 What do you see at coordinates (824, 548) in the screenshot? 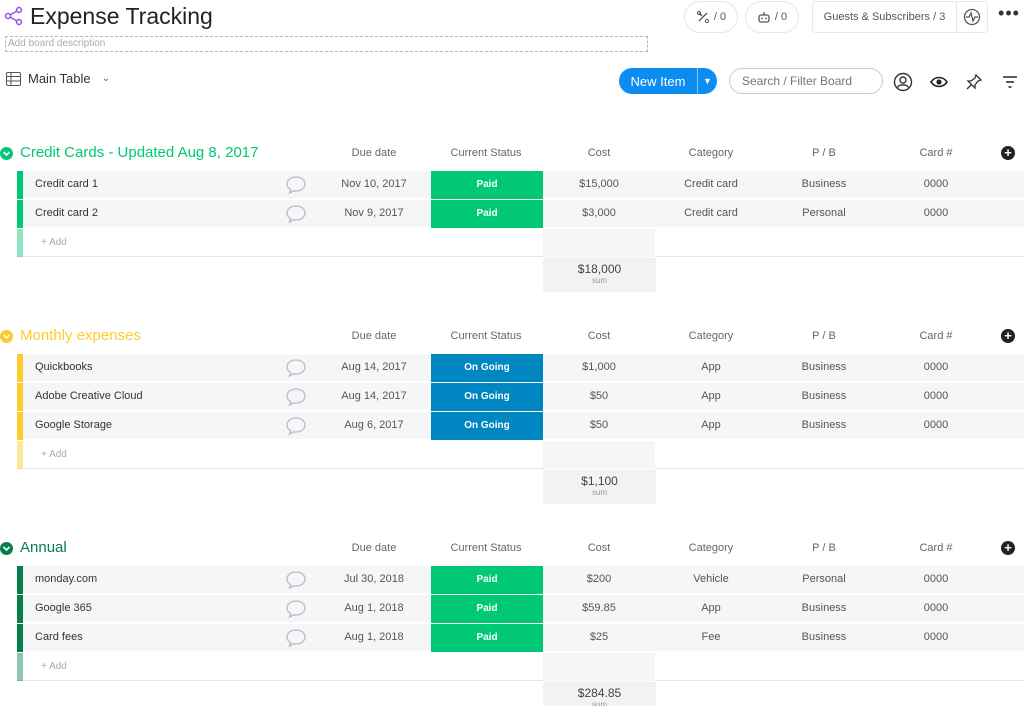
I see `column-header: P / B` at bounding box center [824, 548].